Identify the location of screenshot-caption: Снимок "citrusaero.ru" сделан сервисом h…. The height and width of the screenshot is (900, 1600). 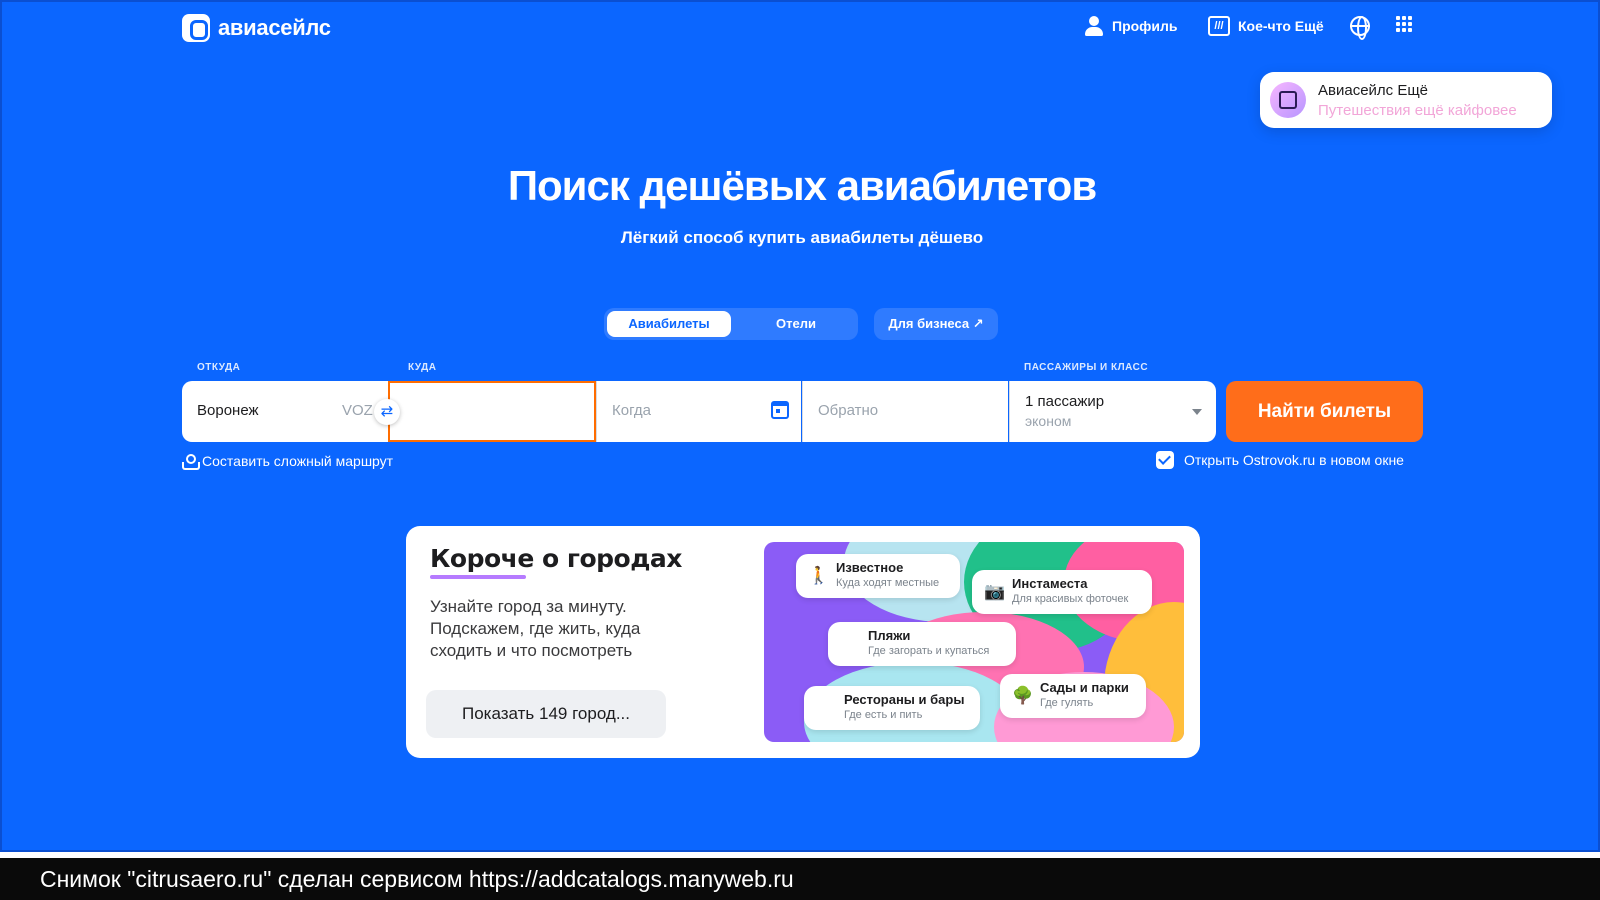
(417, 879).